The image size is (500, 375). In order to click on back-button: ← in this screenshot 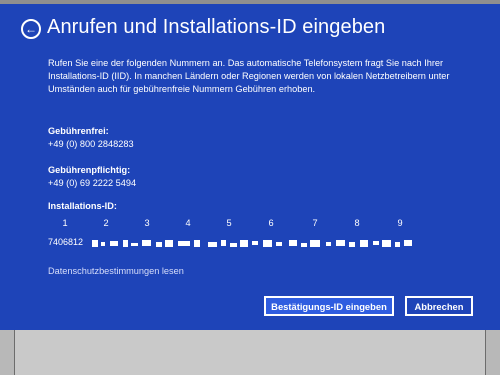, I will do `click(31, 29)`.